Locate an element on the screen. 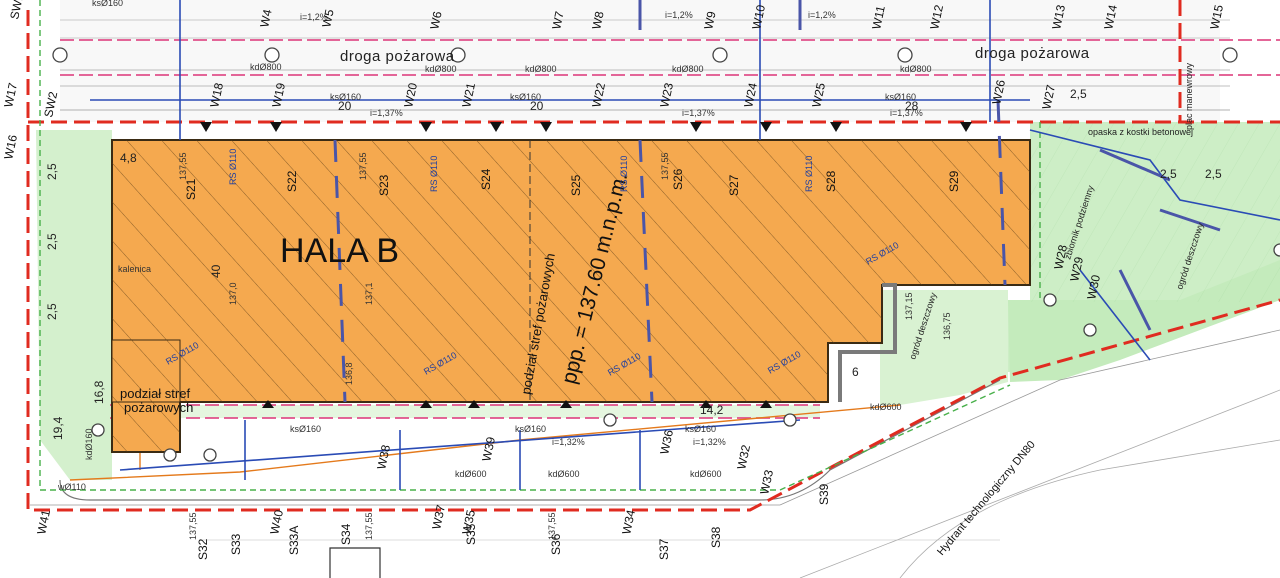 This screenshot has height=578, width=1280. dim-168: 16,8 is located at coordinates (99, 392).